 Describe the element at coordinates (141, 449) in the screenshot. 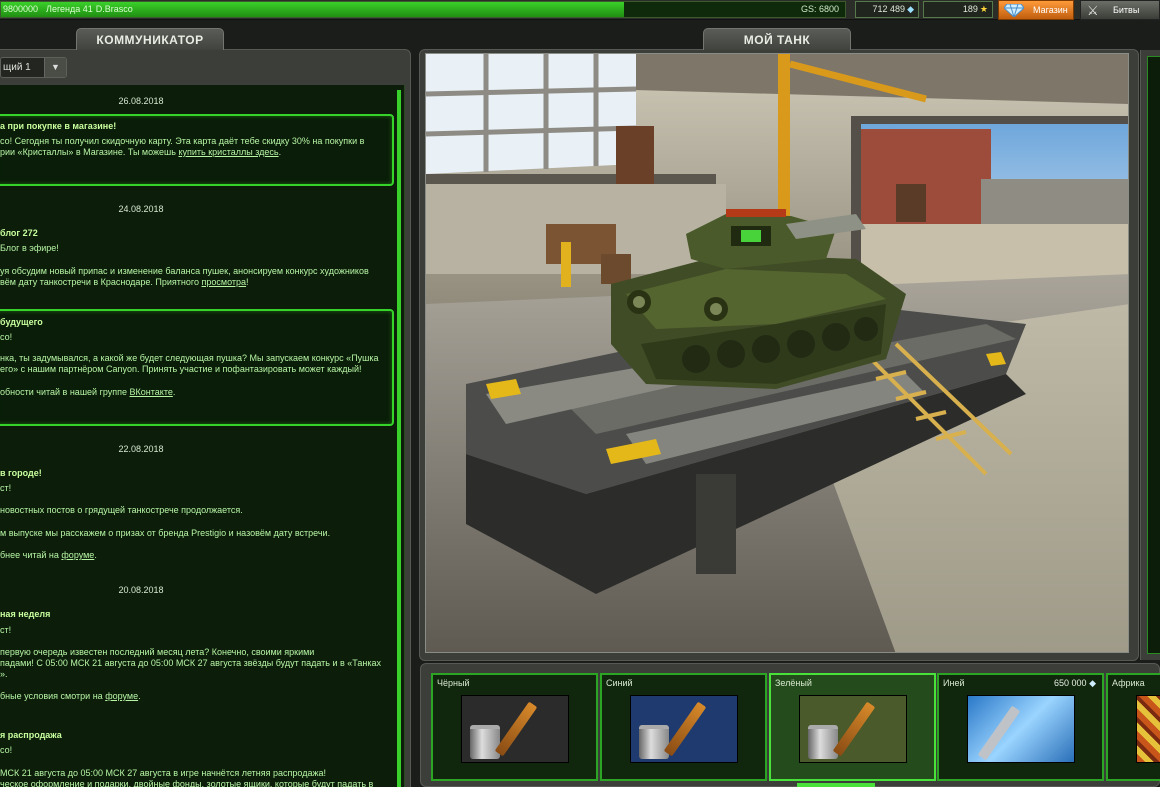

I see `news-date: 22.08.2018` at that location.